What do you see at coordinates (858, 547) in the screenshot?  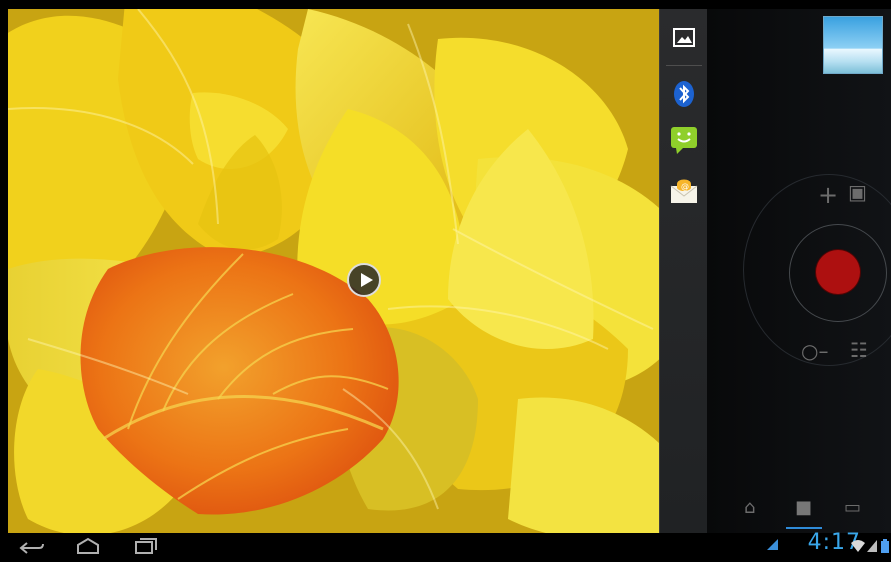 I see `wifi-icon` at bounding box center [858, 547].